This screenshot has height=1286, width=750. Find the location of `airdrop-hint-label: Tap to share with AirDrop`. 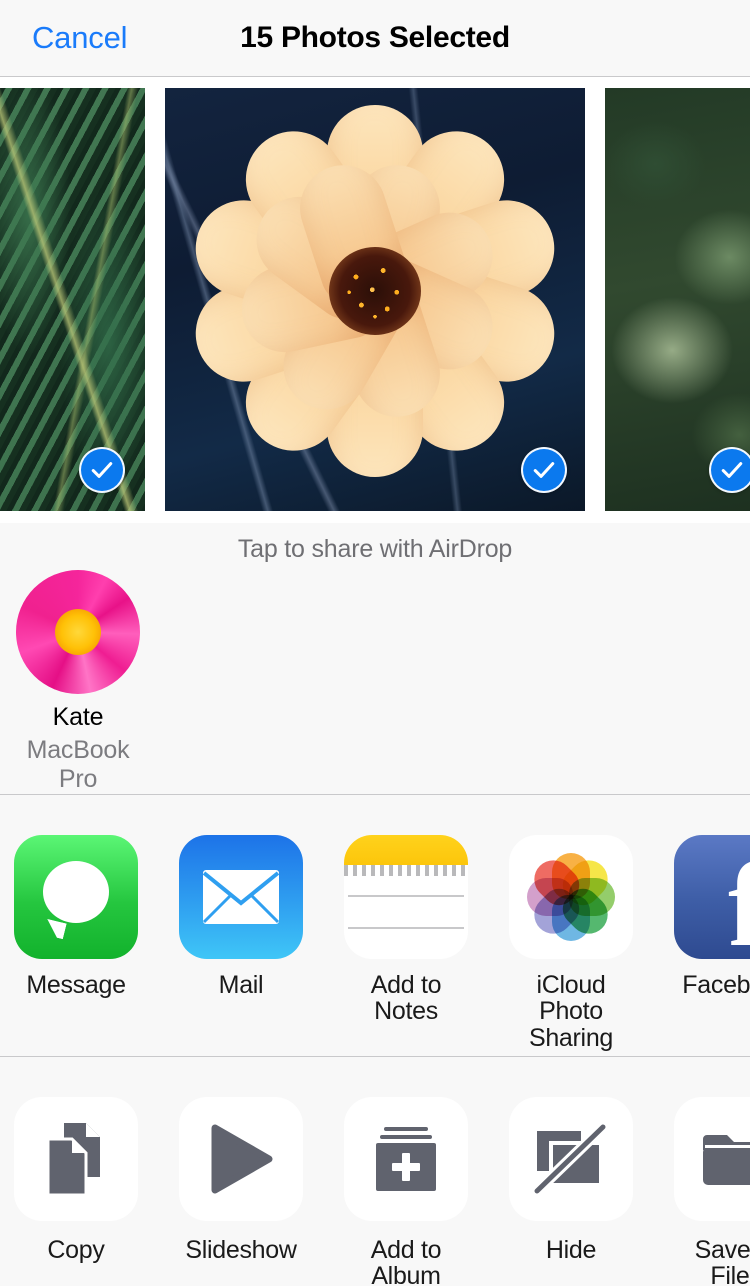

airdrop-hint-label: Tap to share with AirDrop is located at coordinates (375, 549).